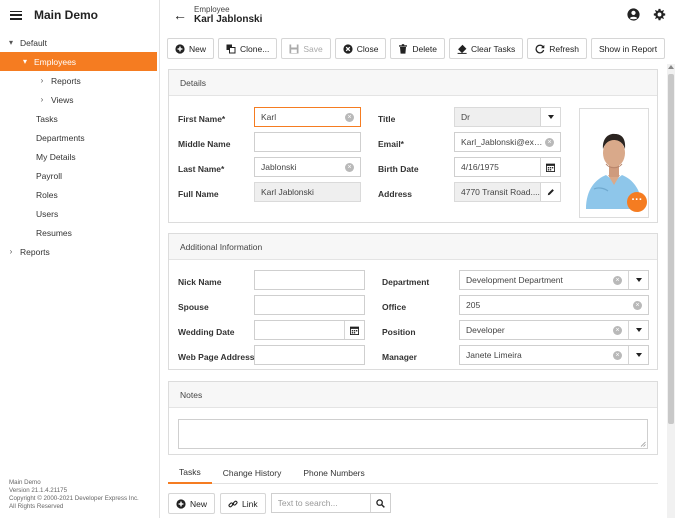 The image size is (675, 518). What do you see at coordinates (643, 444) in the screenshot?
I see `resize-handle-icon` at bounding box center [643, 444].